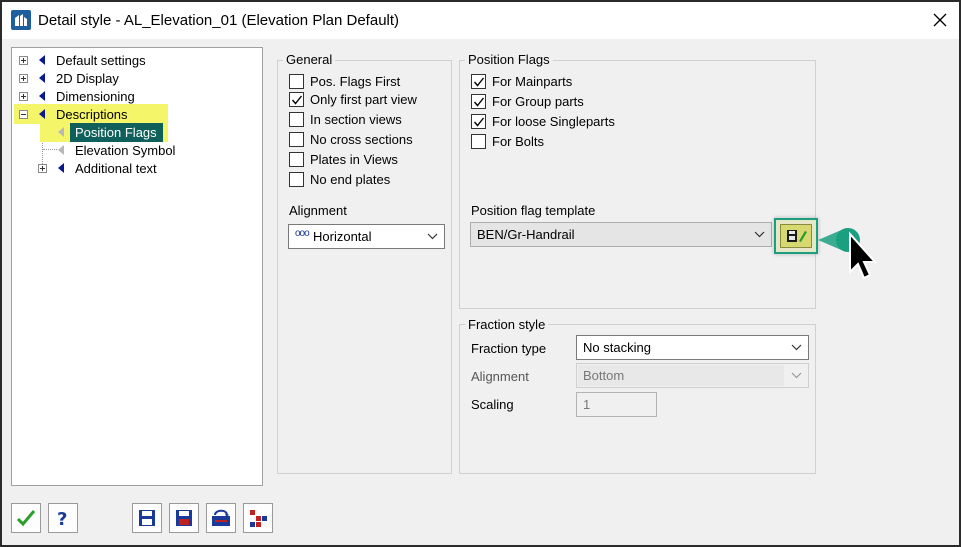 This screenshot has height=547, width=961. I want to click on template-select: BEN/Gr-Handrail, so click(621, 234).